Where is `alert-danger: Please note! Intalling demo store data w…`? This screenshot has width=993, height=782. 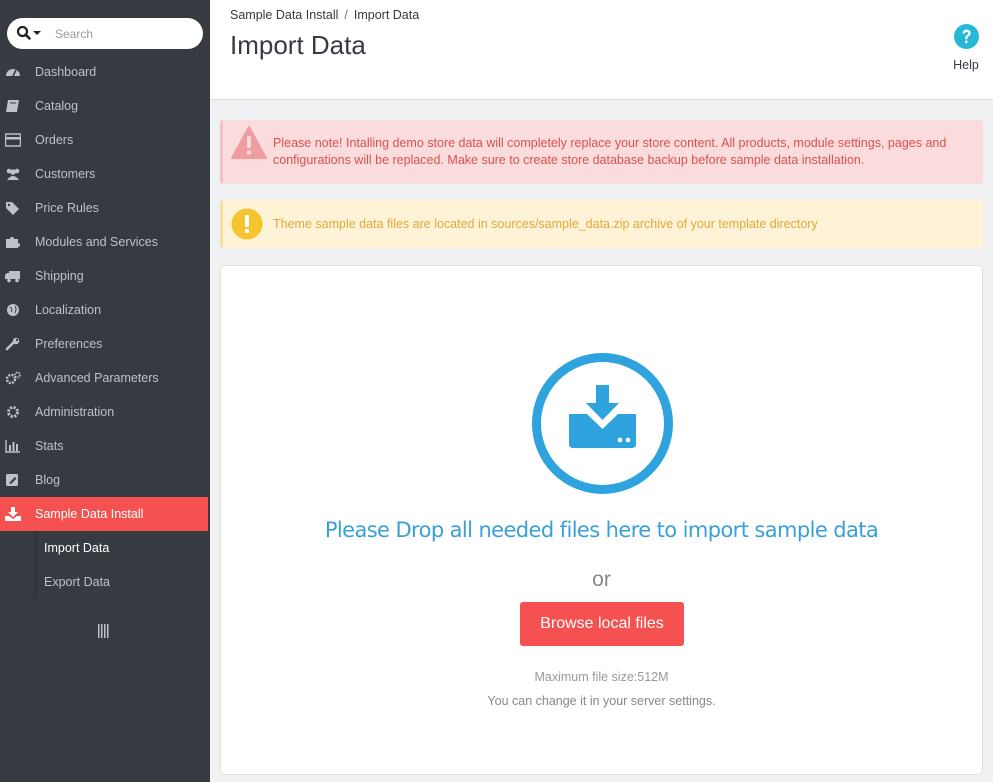
alert-danger: Please note! Intalling demo store data w… is located at coordinates (601, 152).